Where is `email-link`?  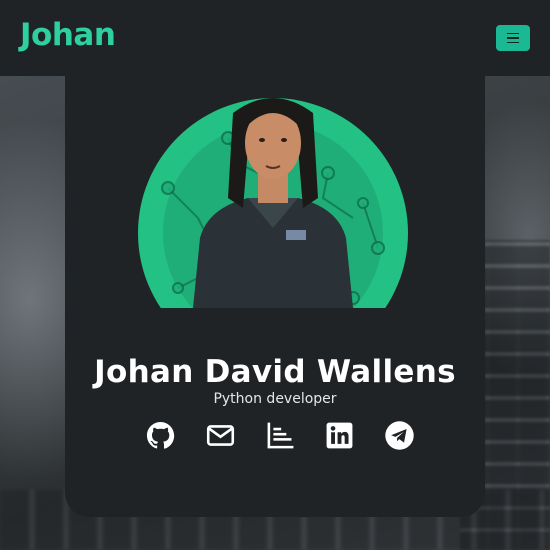 email-link is located at coordinates (220, 435).